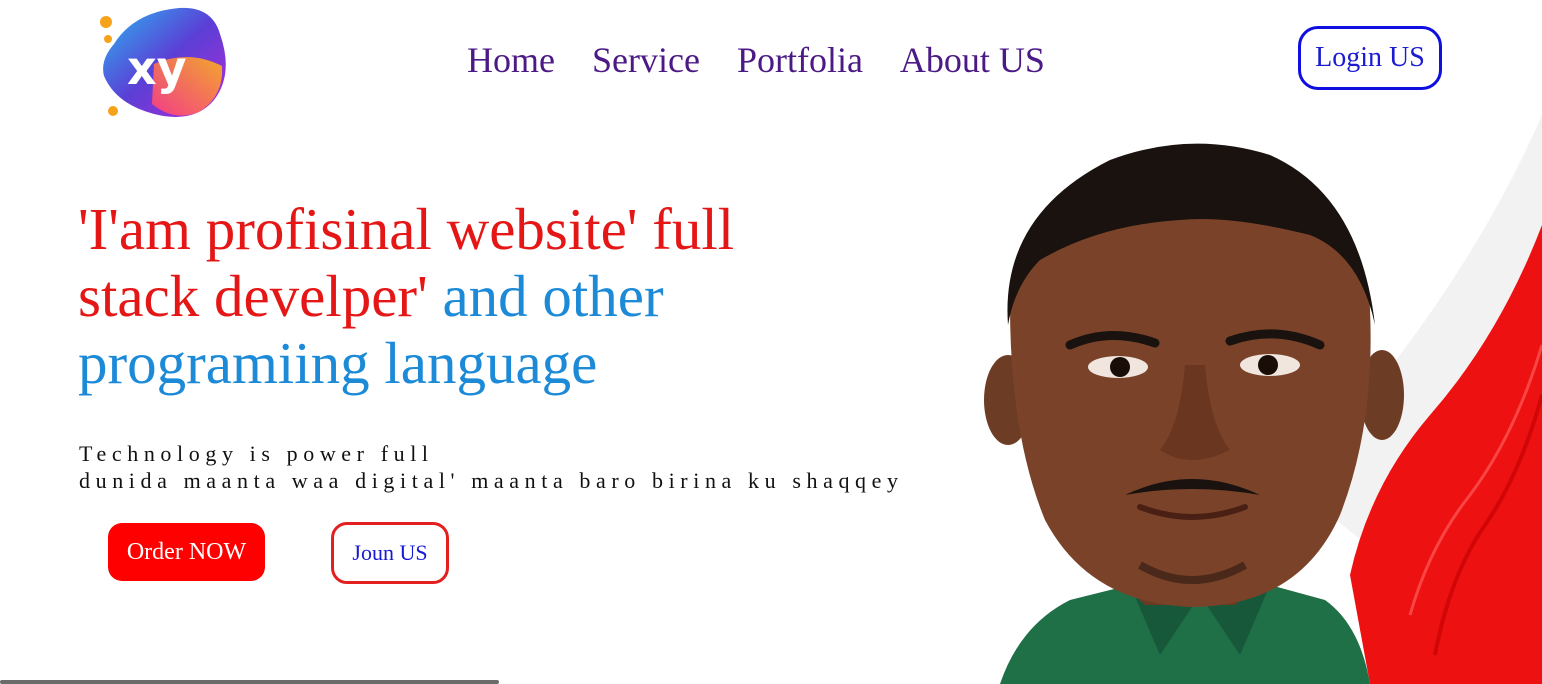 The width and height of the screenshot is (1542, 684). I want to click on headline-red-line1: 'I'am profisinal website' full, so click(406, 229).